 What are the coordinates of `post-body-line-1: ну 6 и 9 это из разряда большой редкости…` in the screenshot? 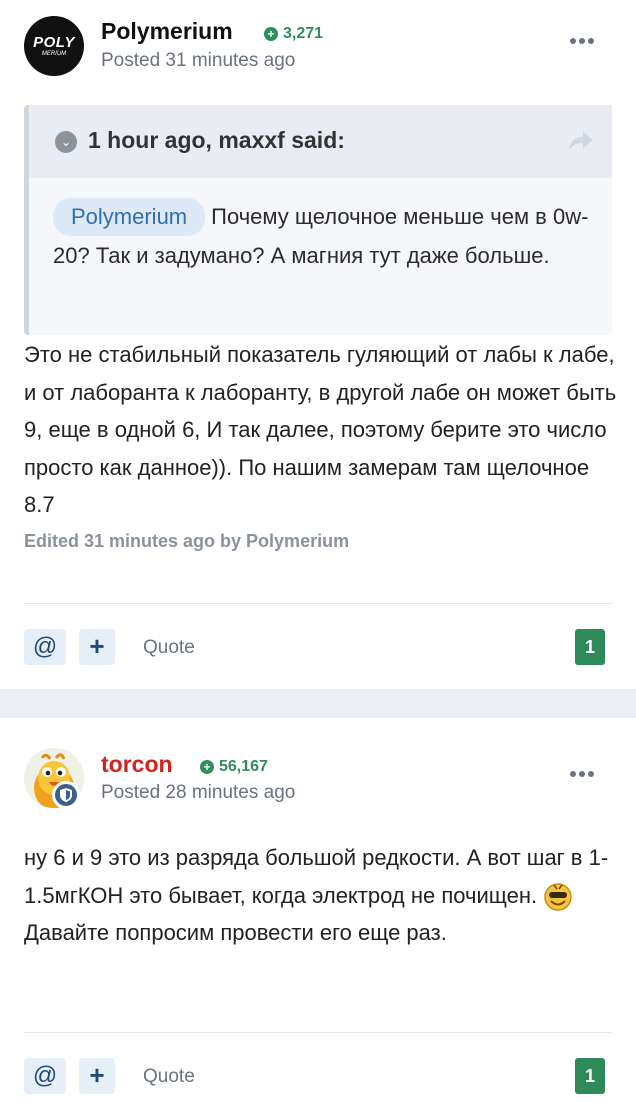 It's located at (316, 876).